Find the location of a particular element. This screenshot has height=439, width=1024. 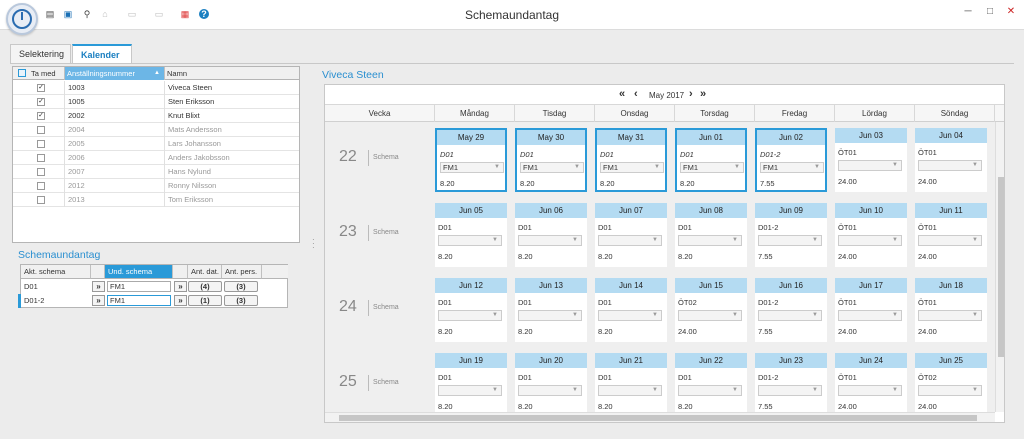

day-card: Jun 02 D01-2 FM1 ▼ 7.55 is located at coordinates (791, 160).